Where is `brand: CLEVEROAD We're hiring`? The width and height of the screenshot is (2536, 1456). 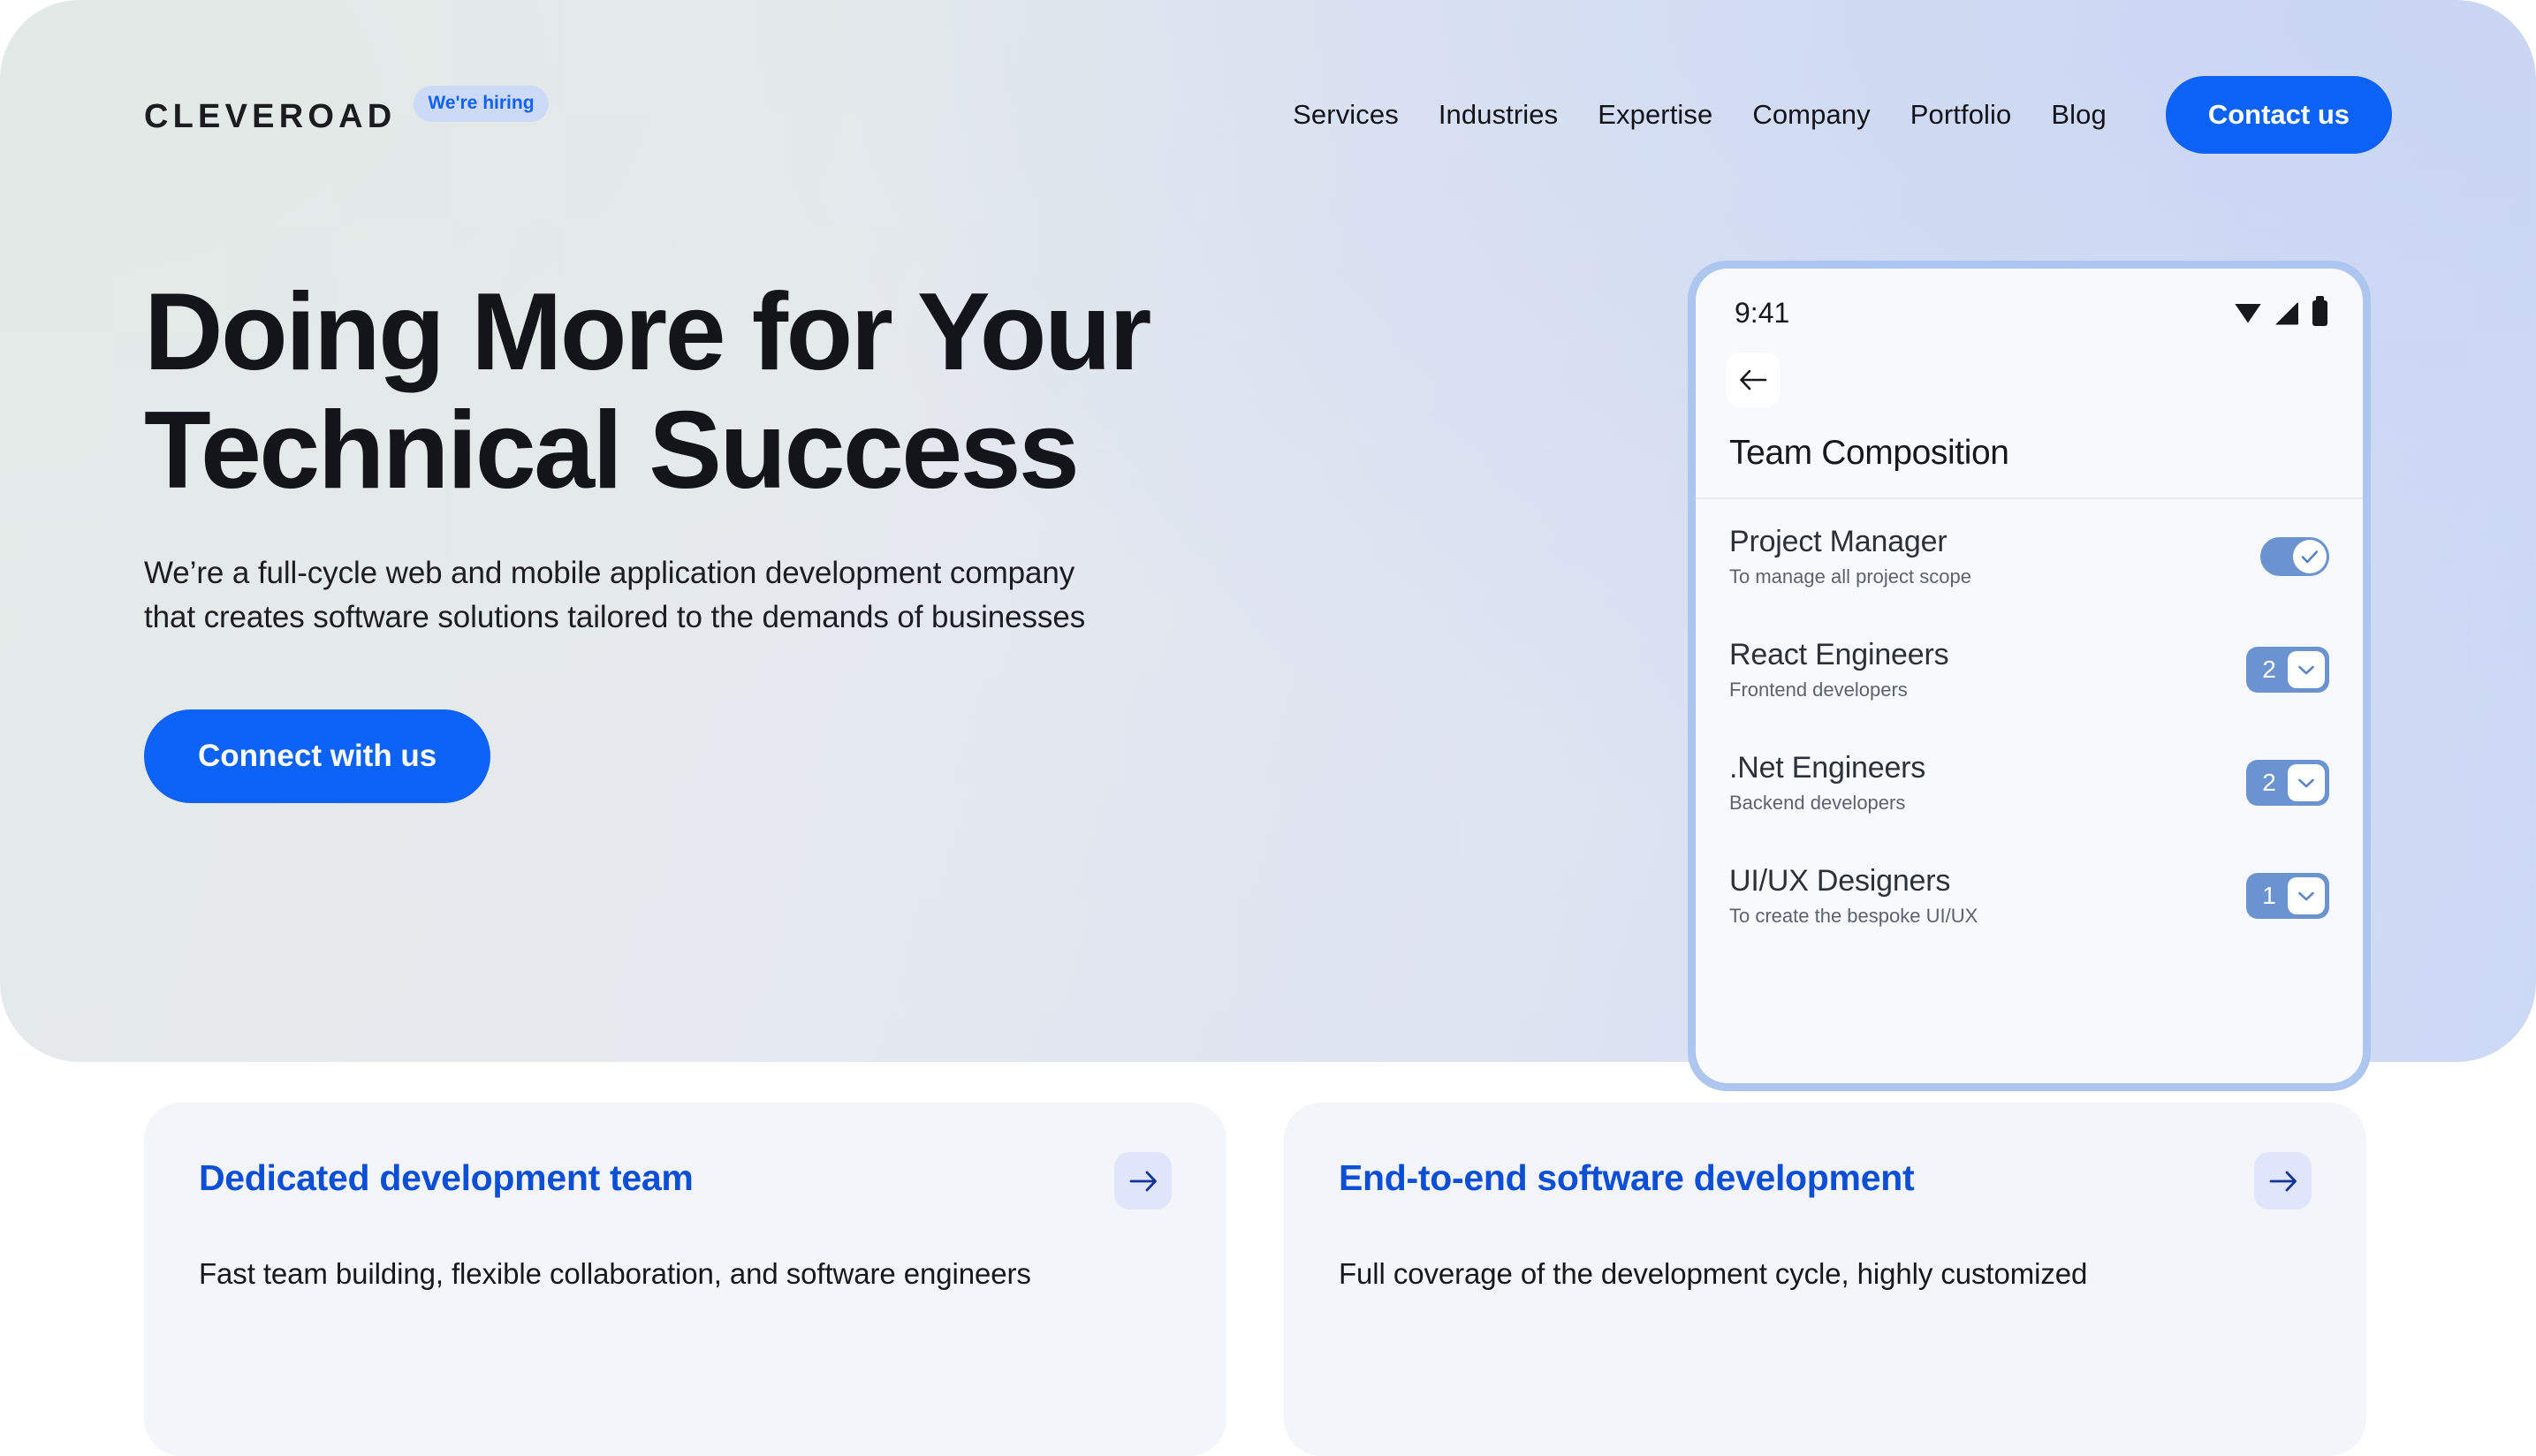
brand: CLEVEROAD We're hiring is located at coordinates (347, 110).